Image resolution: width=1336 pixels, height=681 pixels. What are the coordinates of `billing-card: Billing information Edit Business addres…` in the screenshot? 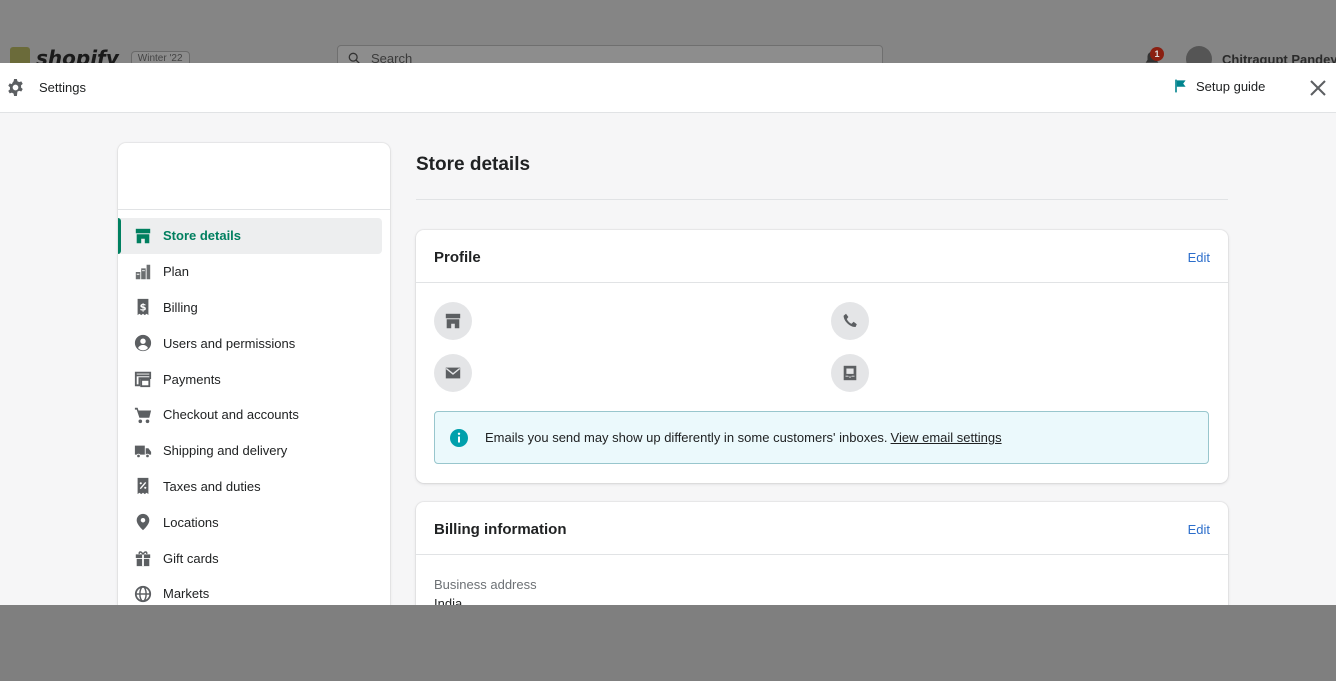 It's located at (822, 553).